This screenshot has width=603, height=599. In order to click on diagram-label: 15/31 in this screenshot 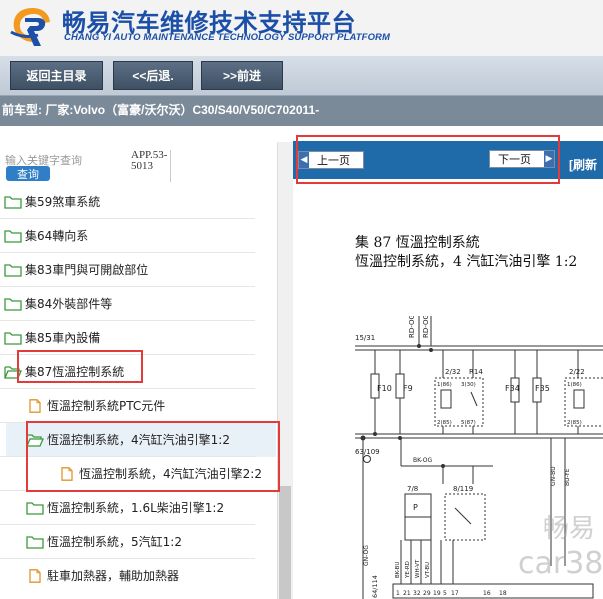, I will do `click(365, 338)`.